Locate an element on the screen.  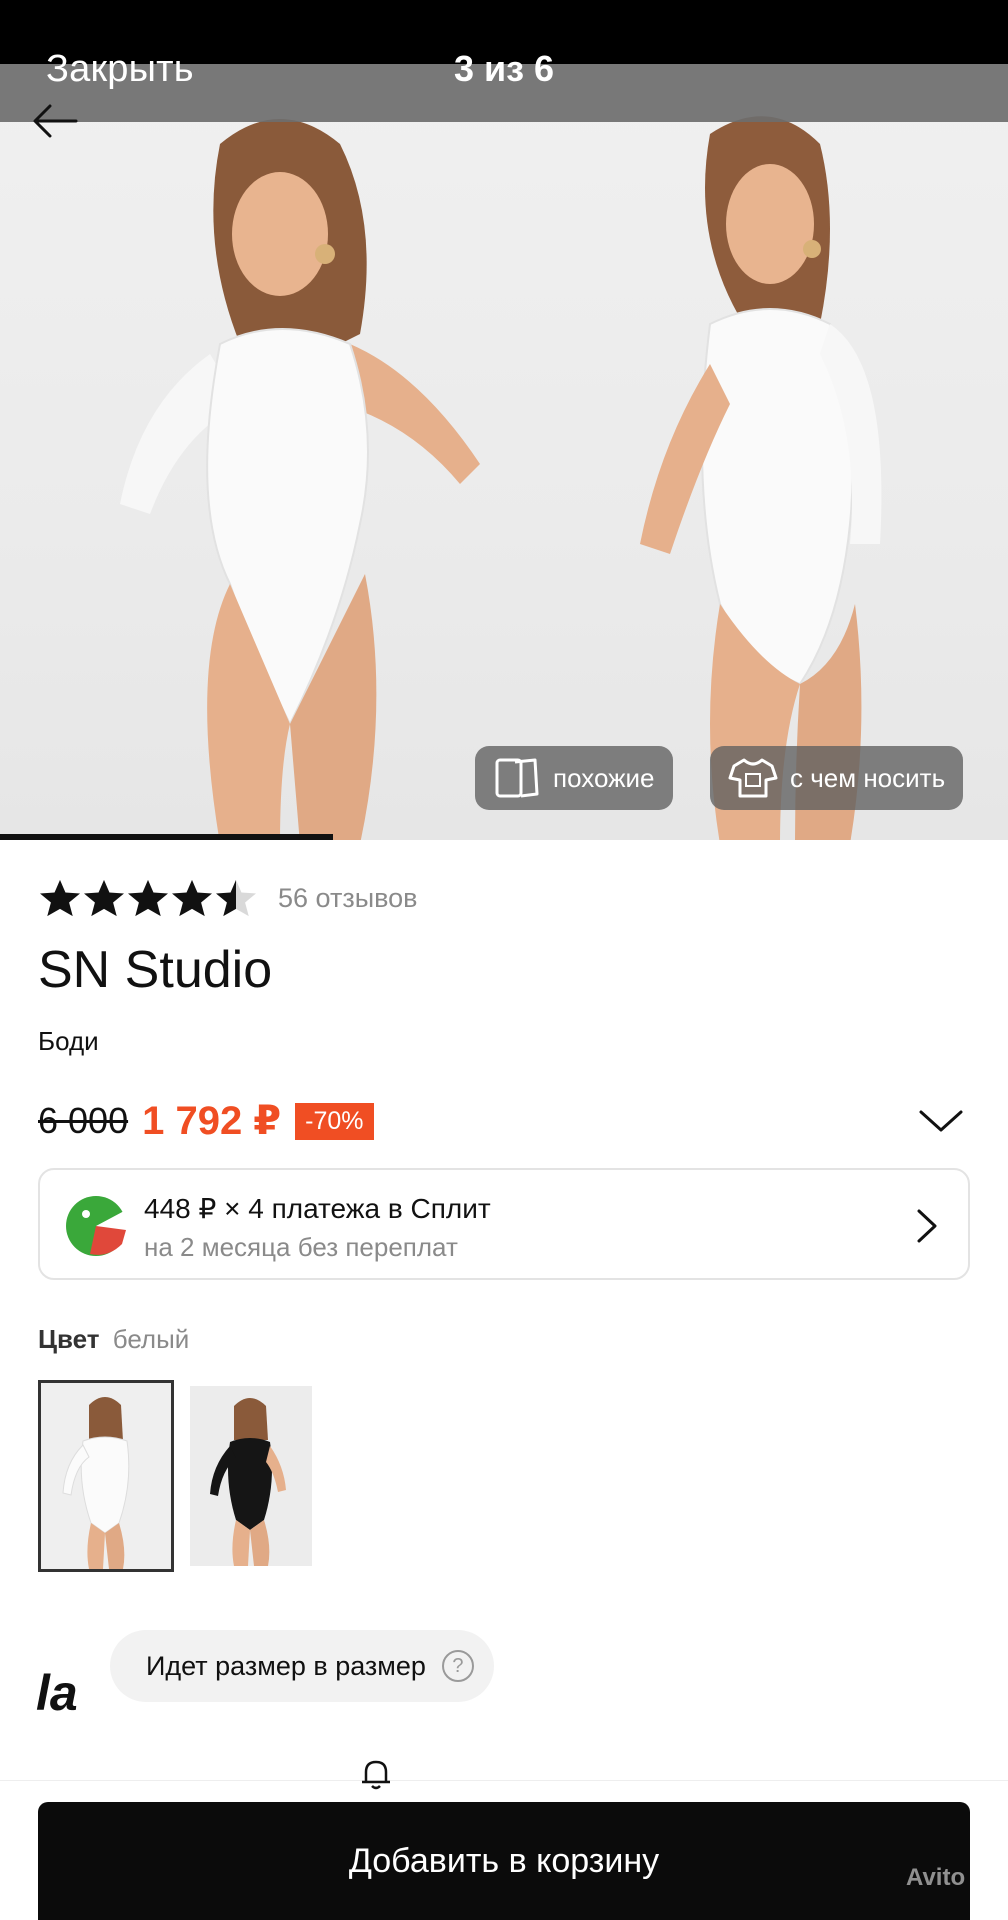
gallery-progress is located at coordinates (504, 837).